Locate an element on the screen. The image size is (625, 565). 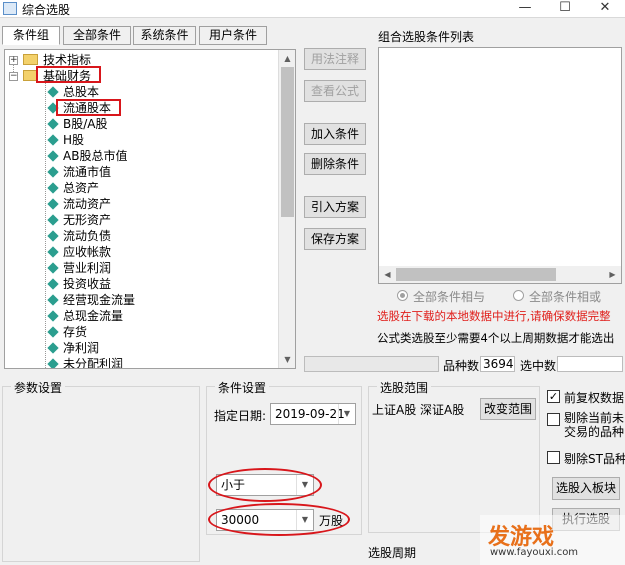
tree-leaf-label: 投资收益 is located at coordinates (87, 284).